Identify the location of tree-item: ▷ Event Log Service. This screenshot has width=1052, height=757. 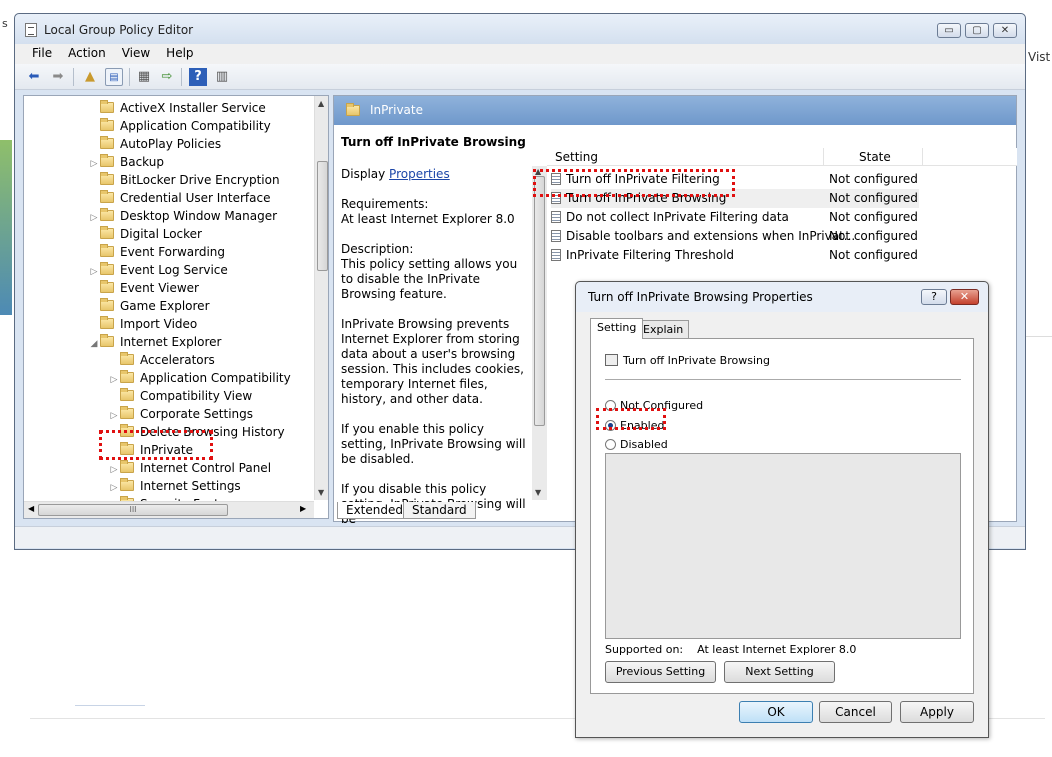
(158, 270).